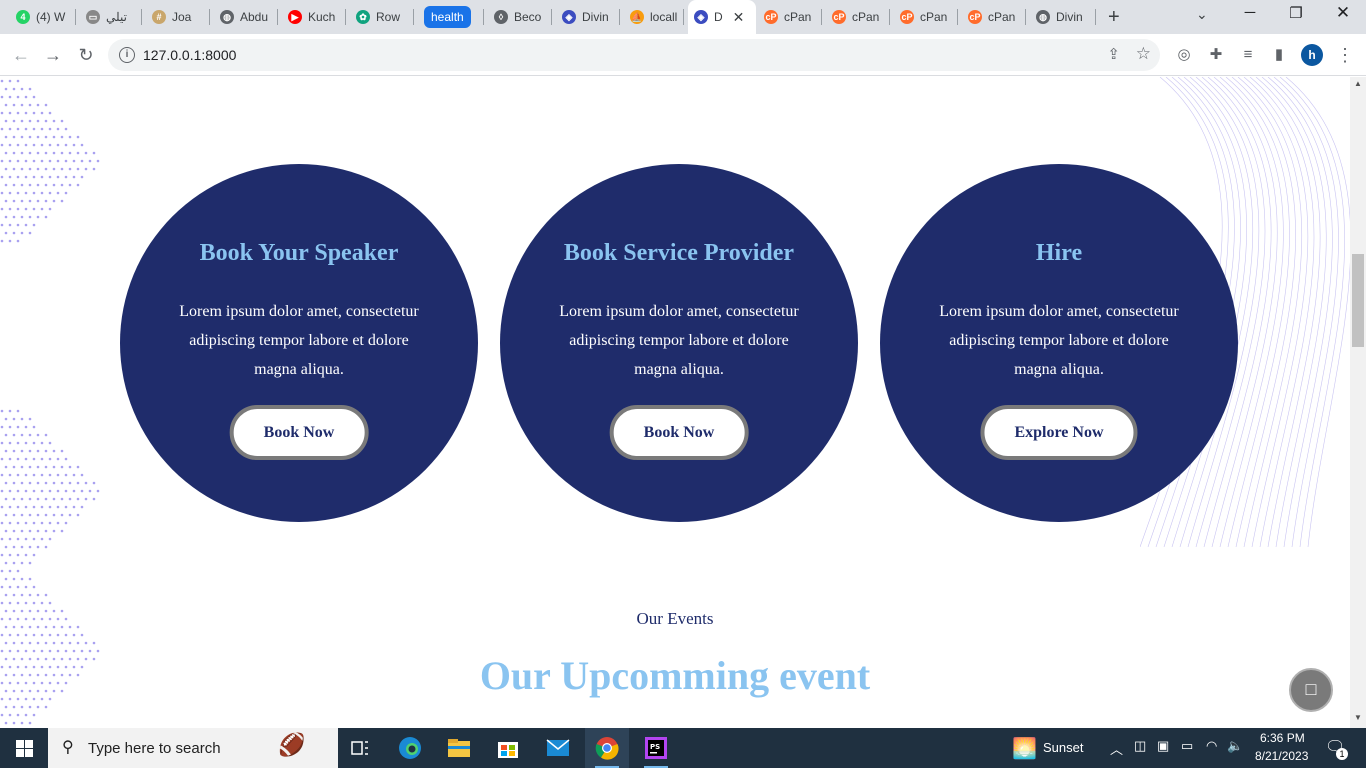 The image size is (1366, 768). Describe the element at coordinates (508, 748) in the screenshot. I see `microsoft-store-icon` at that location.